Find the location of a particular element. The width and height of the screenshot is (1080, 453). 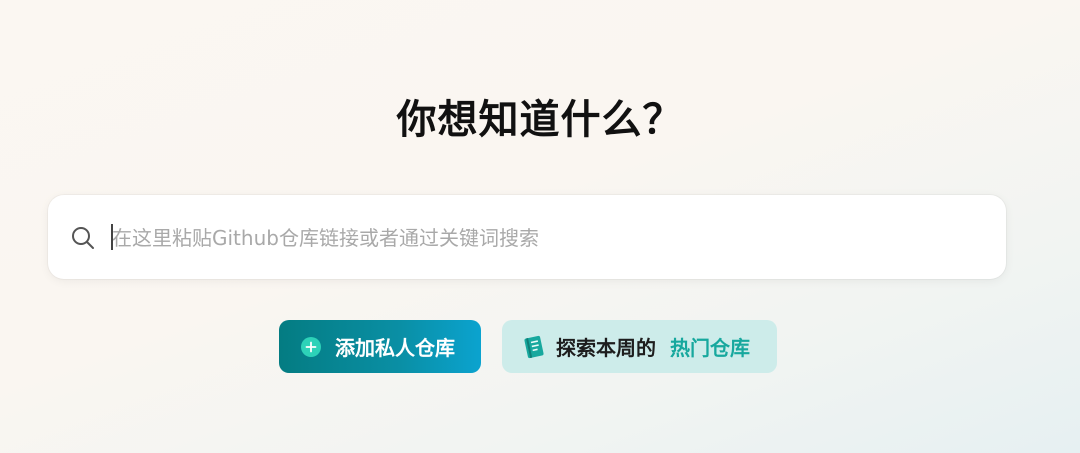

text-caret is located at coordinates (112, 237).